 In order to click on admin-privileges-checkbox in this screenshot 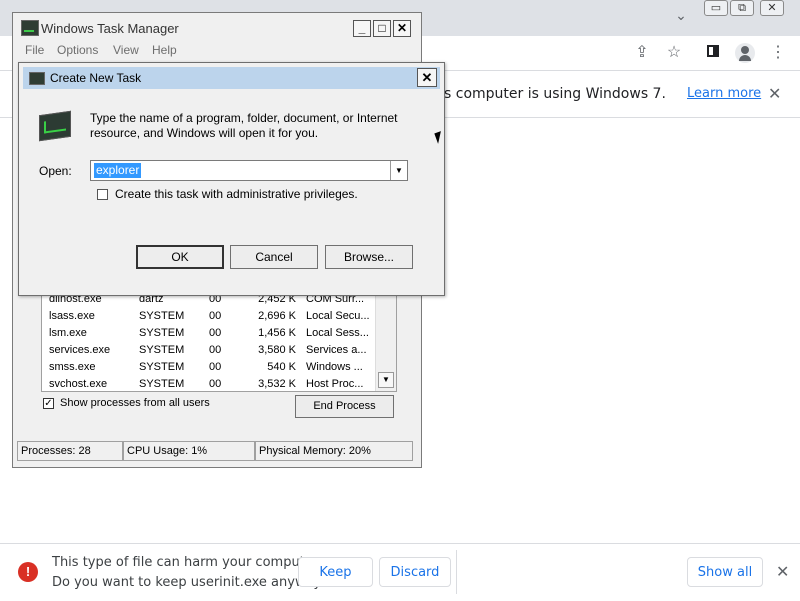, I will do `click(102, 194)`.